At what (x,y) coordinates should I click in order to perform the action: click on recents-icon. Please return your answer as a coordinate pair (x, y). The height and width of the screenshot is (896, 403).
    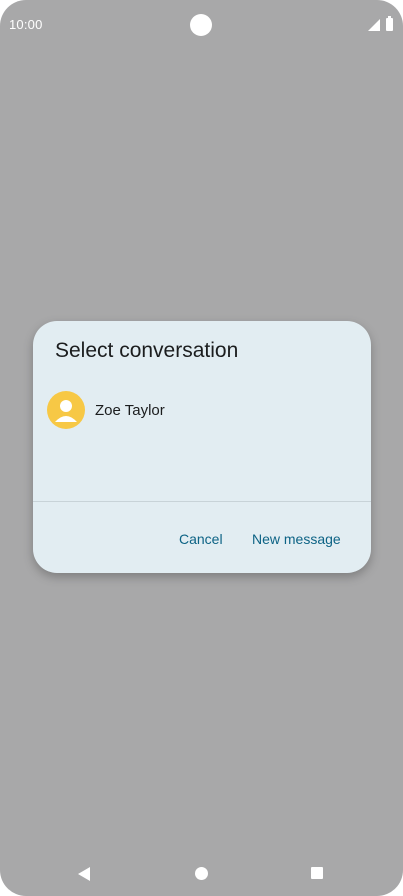
    Looking at the image, I should click on (317, 873).